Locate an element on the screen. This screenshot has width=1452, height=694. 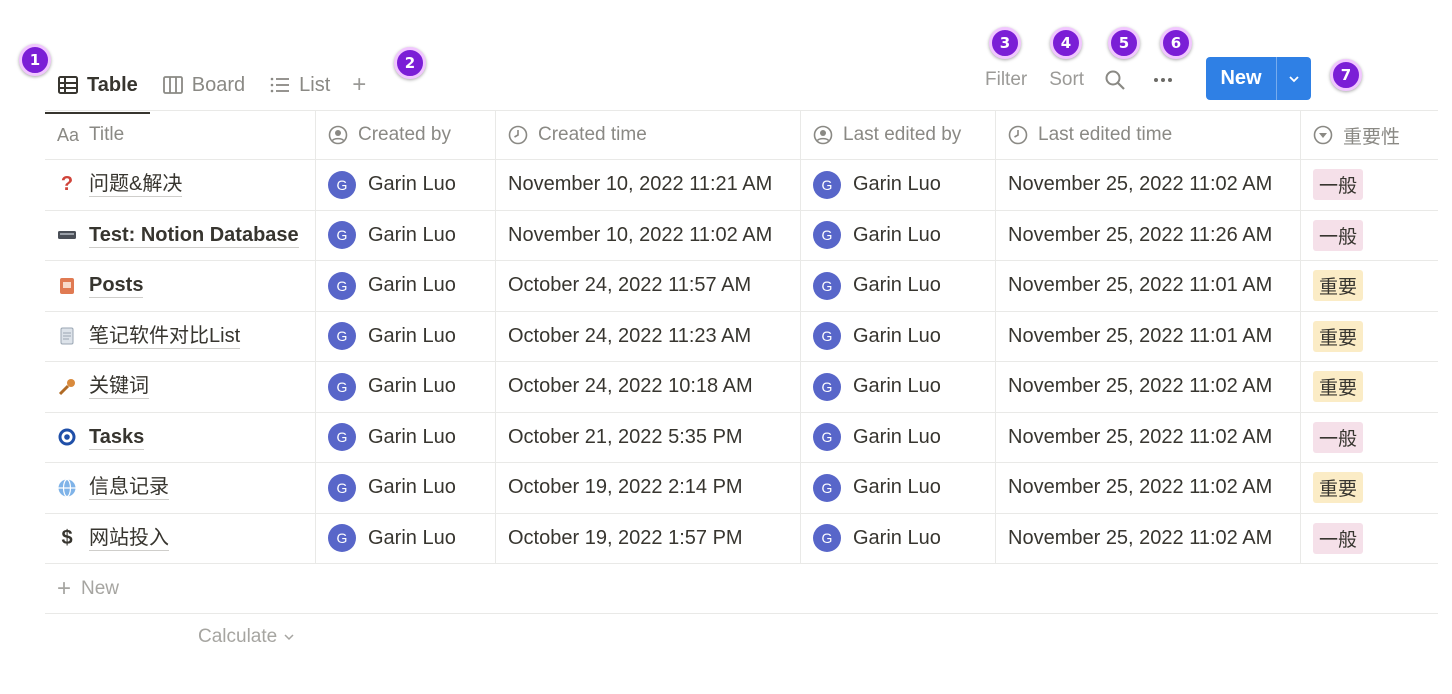
add-view-button: + is located at coordinates (359, 85).